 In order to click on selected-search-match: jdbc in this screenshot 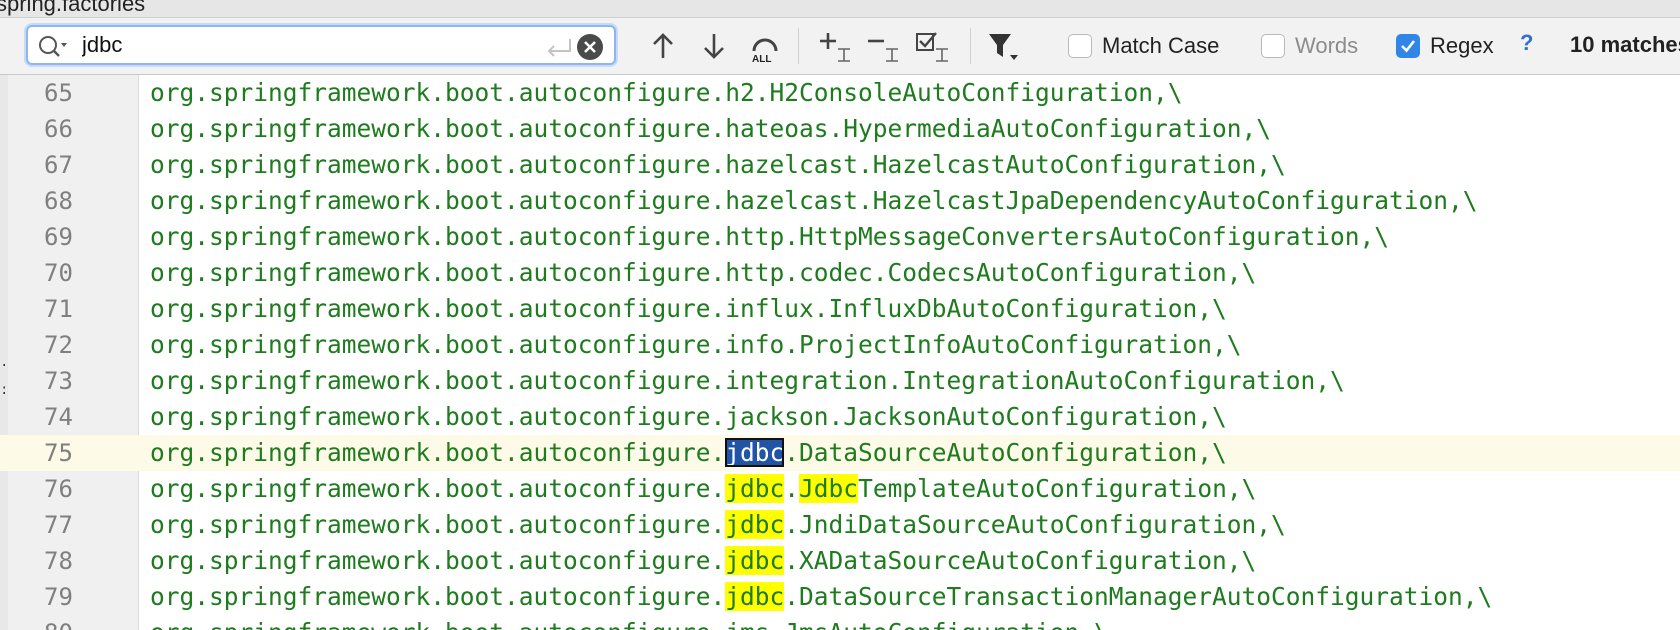, I will do `click(755, 452)`.